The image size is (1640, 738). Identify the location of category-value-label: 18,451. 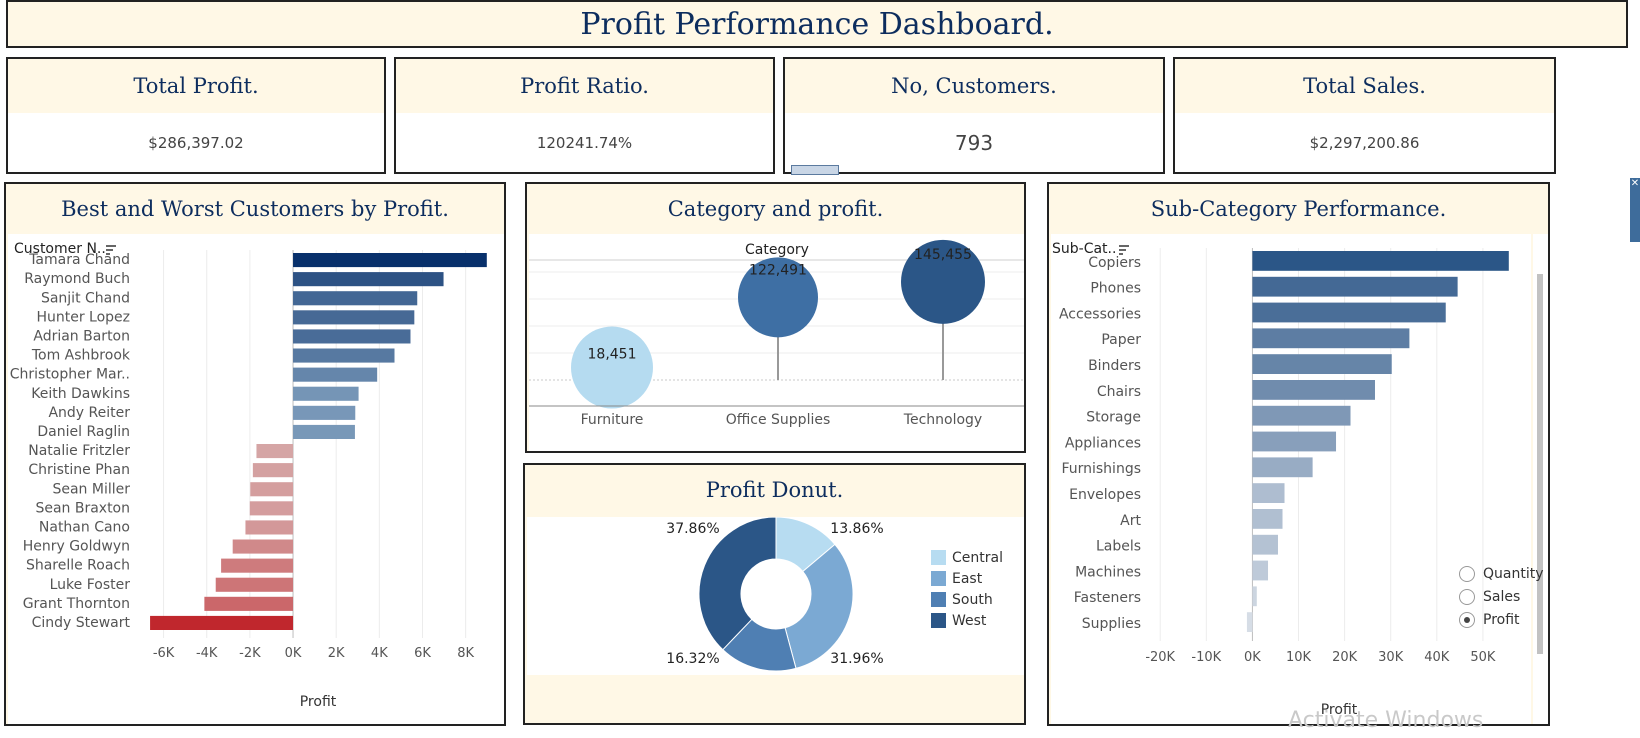
(612, 355).